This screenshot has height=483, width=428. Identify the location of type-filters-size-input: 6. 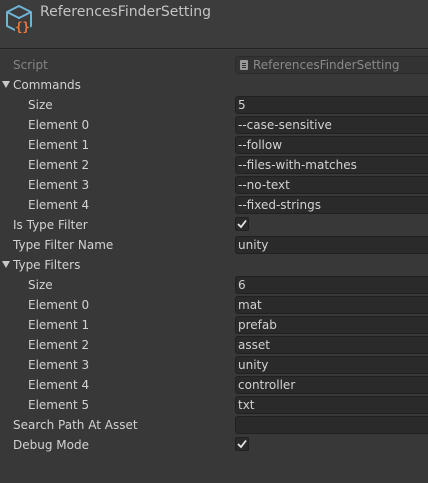
(331, 285).